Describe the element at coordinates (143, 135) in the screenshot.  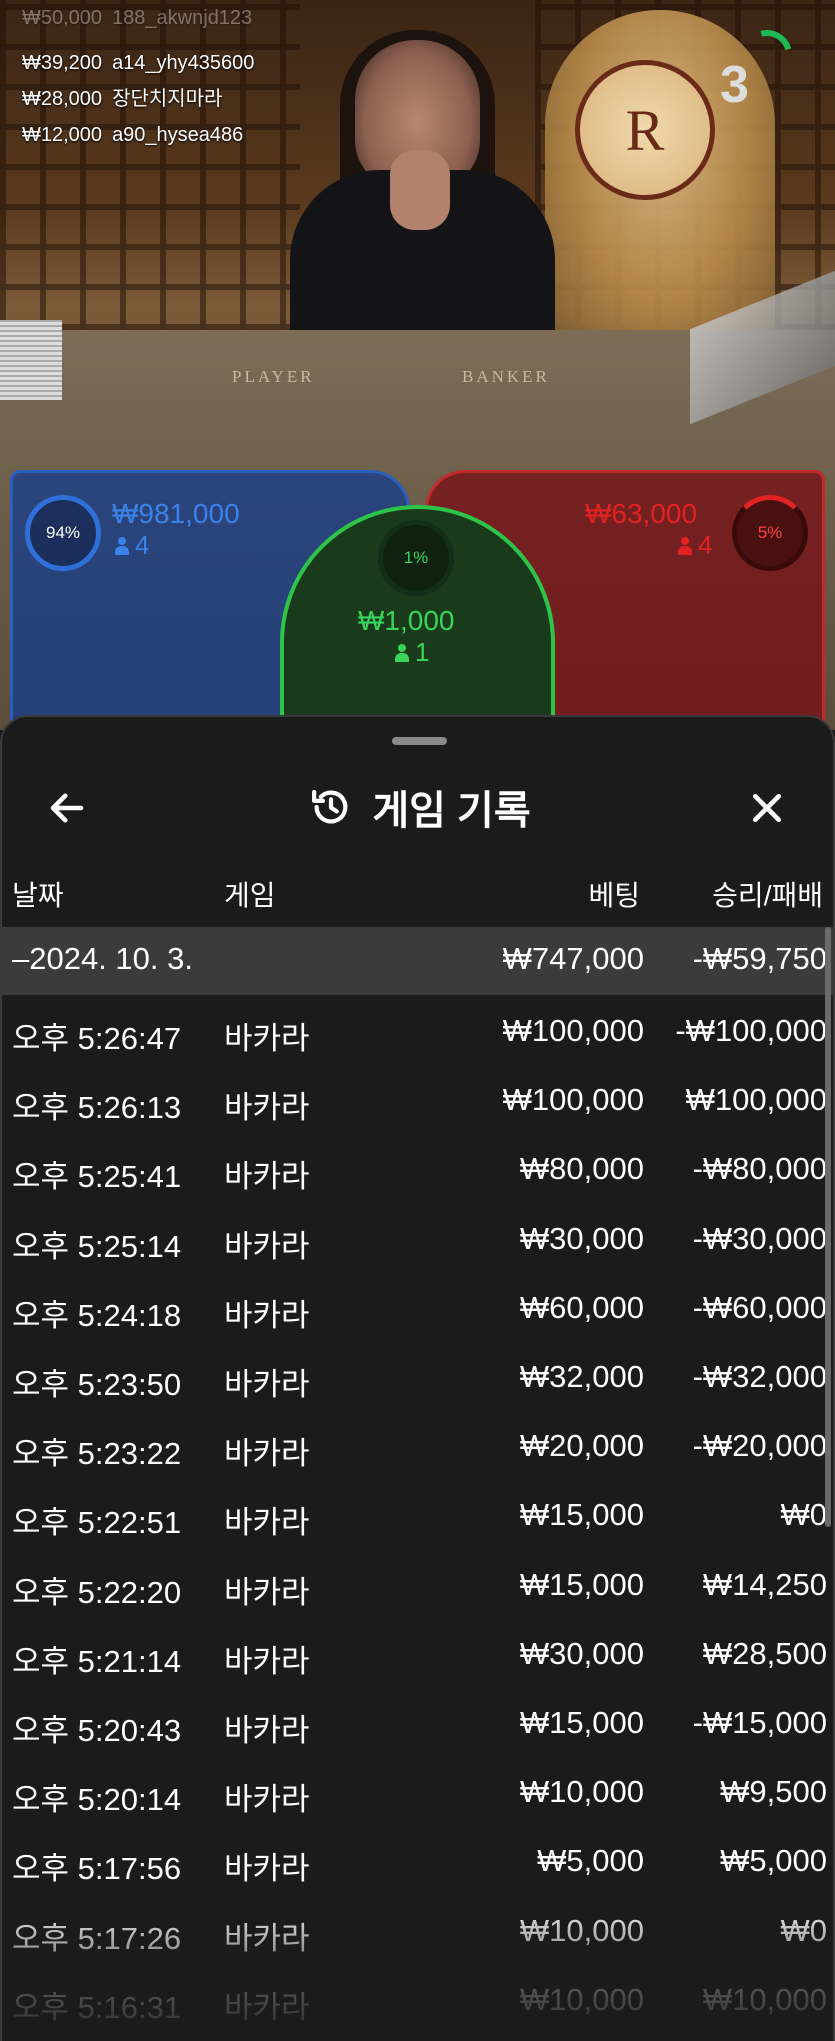
I see `winner-row: ₩12,000 a90_hysea486` at that location.